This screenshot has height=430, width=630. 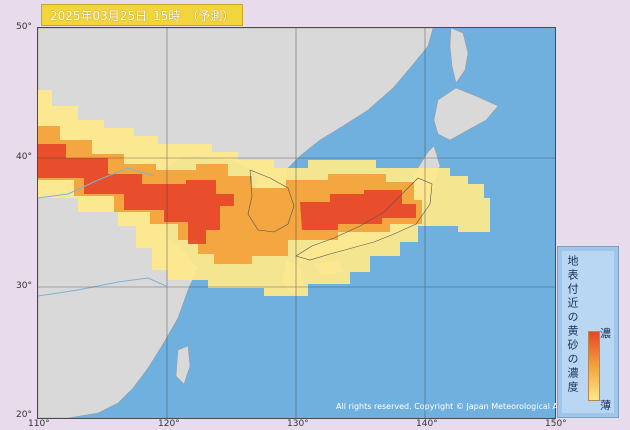 What do you see at coordinates (556, 424) in the screenshot?
I see `lon-tick-150: 150°` at bounding box center [556, 424].